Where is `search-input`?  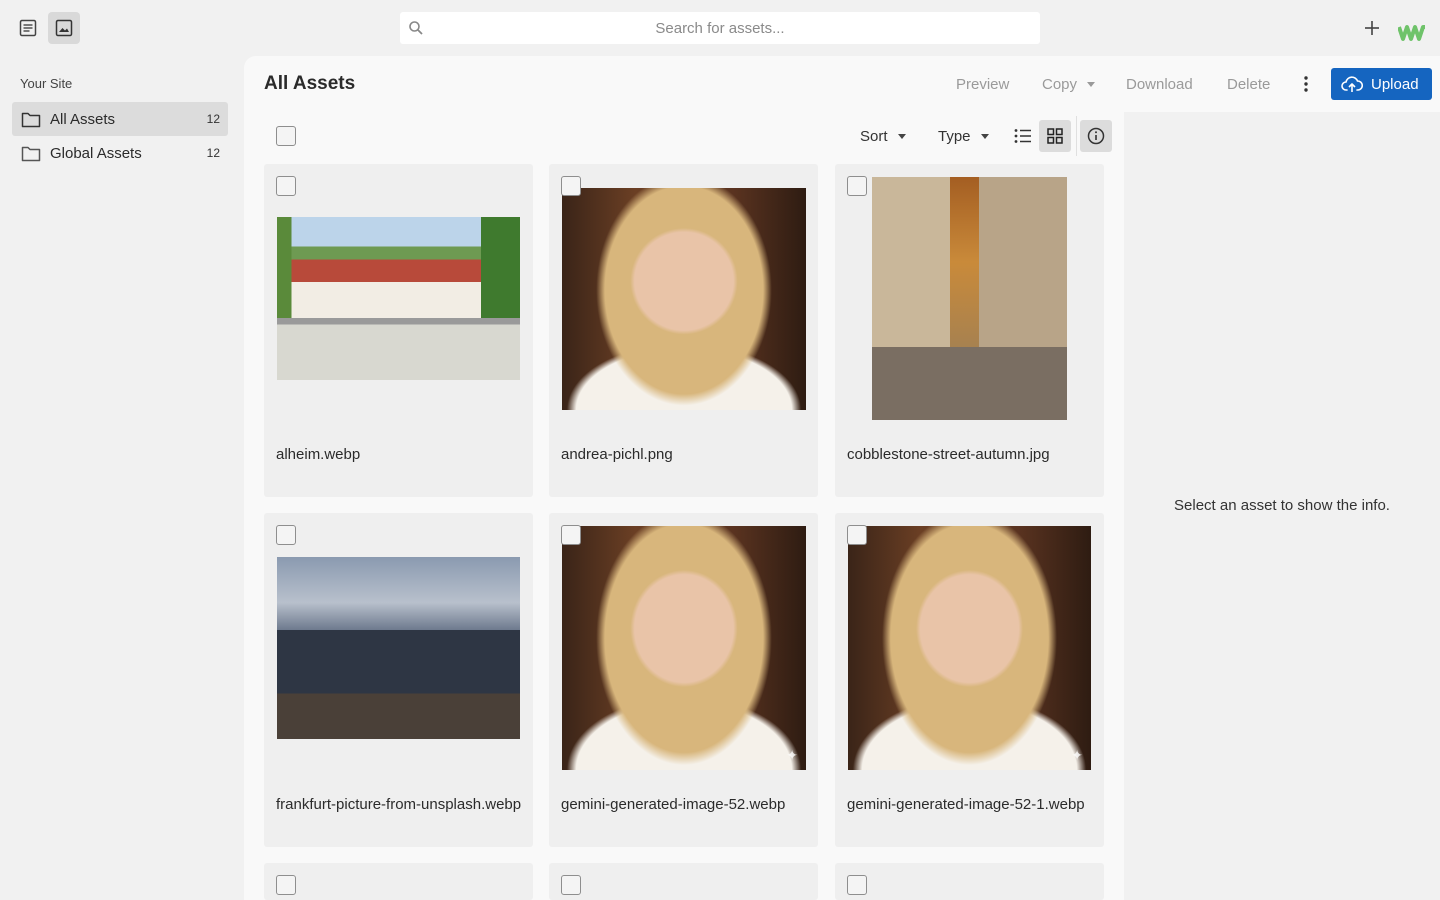
search-input is located at coordinates (720, 28).